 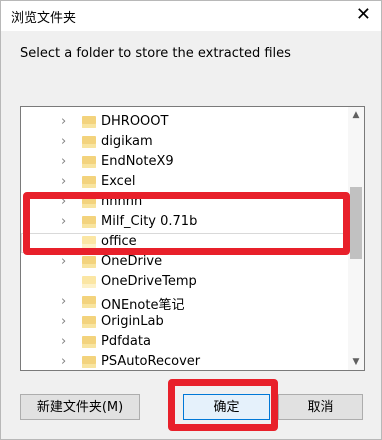 What do you see at coordinates (149, 221) in the screenshot?
I see `tree-item-label: Milf_City 0.71b` at bounding box center [149, 221].